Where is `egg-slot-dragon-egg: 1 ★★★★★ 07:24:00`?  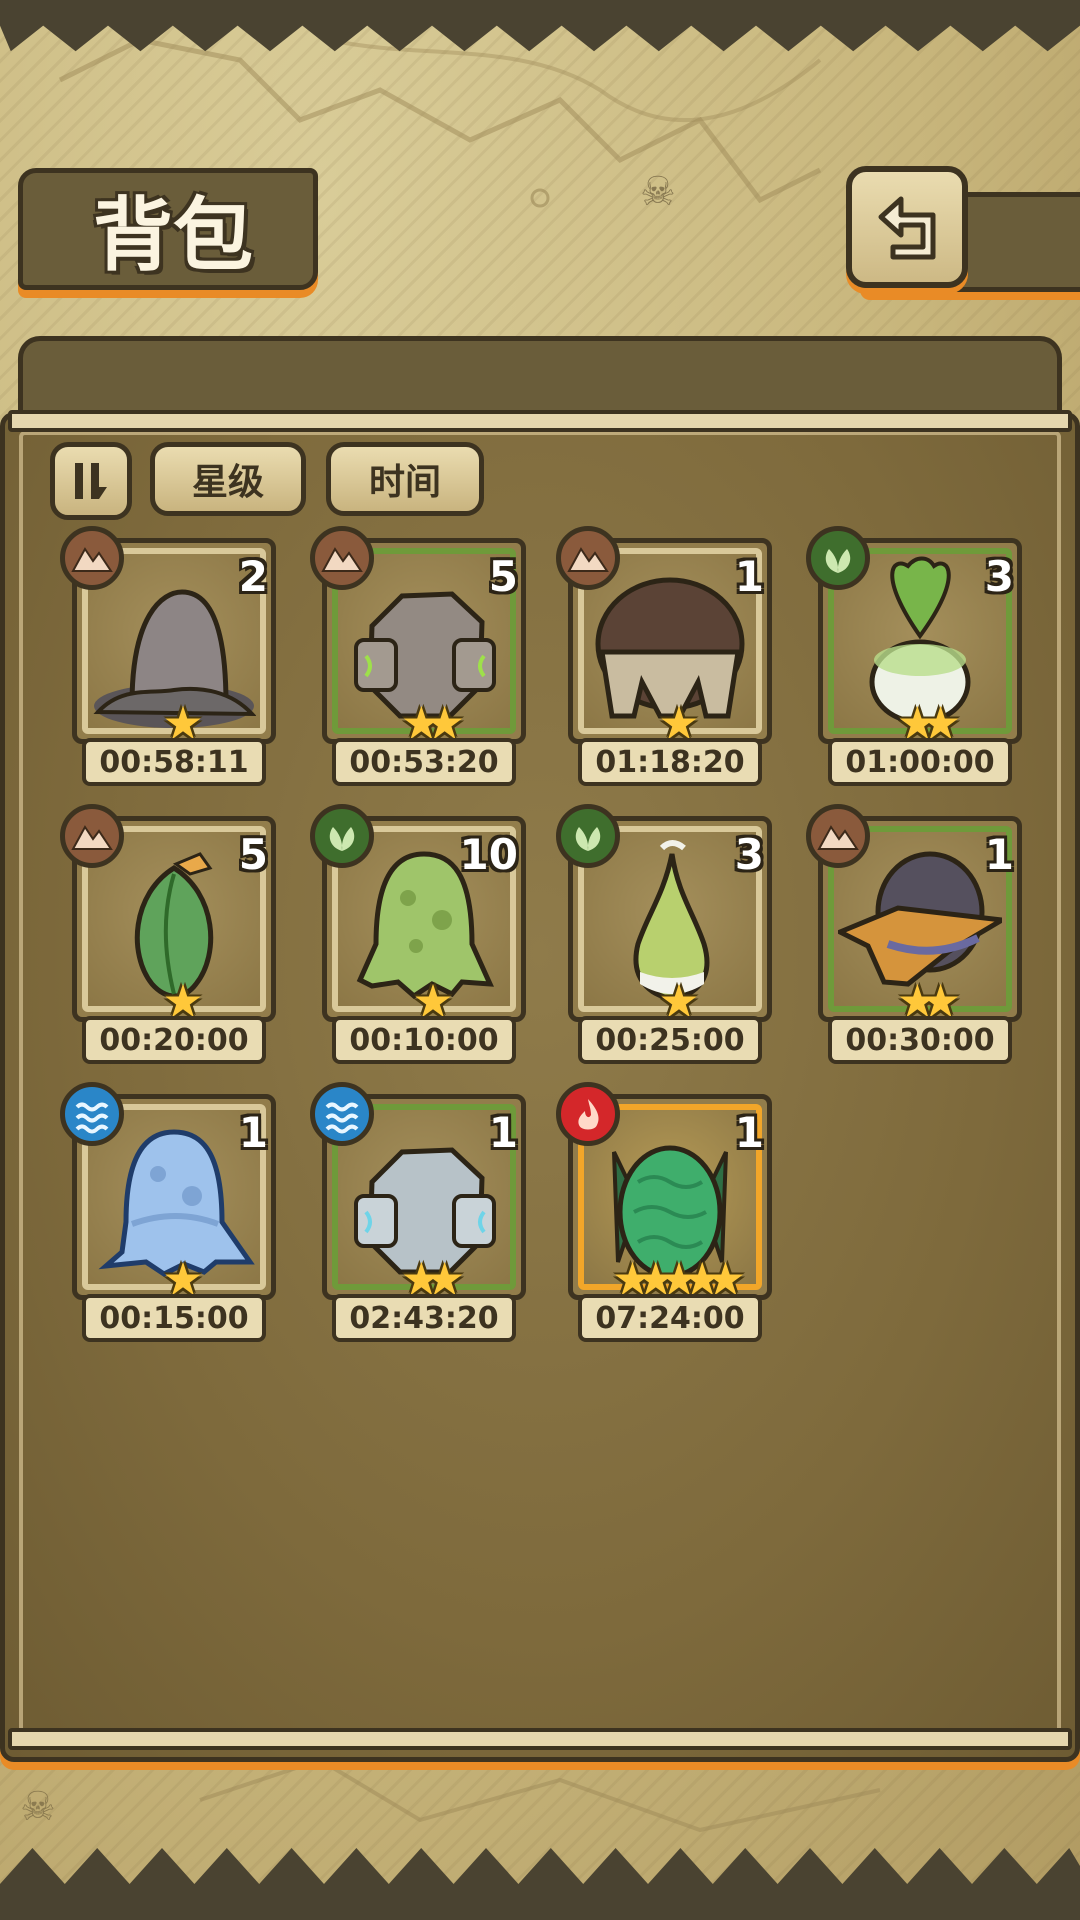
egg-slot-dragon-egg: 1 ★★★★★ 07:24:00 is located at coordinates (664, 1213).